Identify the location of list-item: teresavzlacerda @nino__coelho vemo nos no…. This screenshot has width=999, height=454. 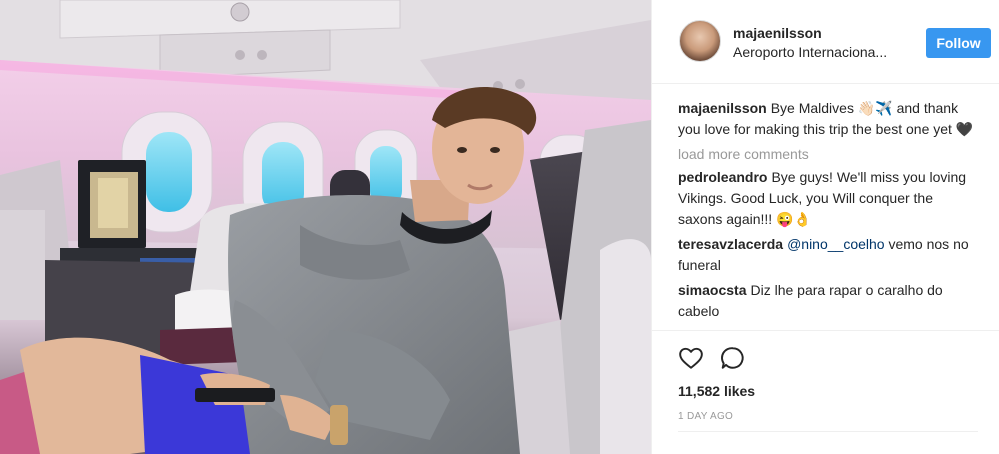
(828, 255).